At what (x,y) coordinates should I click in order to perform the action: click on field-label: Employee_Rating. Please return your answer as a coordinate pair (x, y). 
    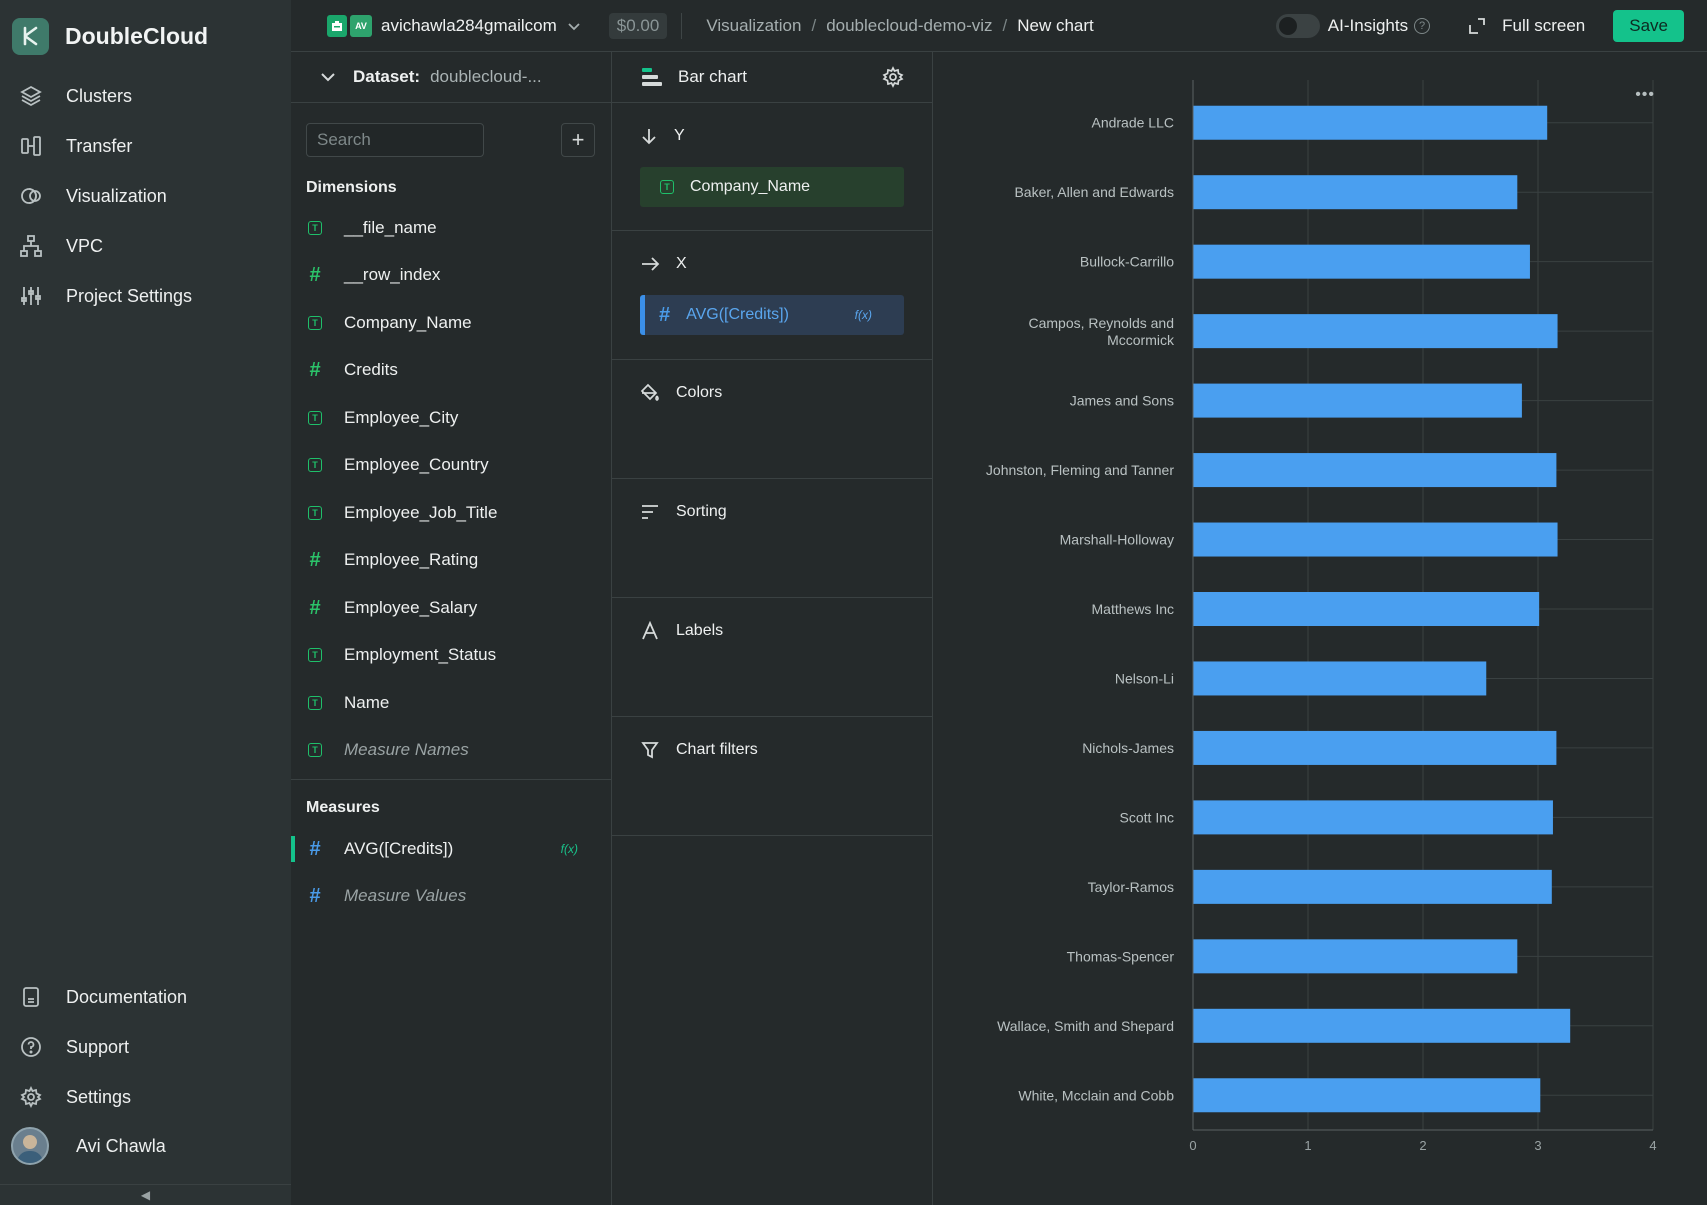
    Looking at the image, I should click on (411, 559).